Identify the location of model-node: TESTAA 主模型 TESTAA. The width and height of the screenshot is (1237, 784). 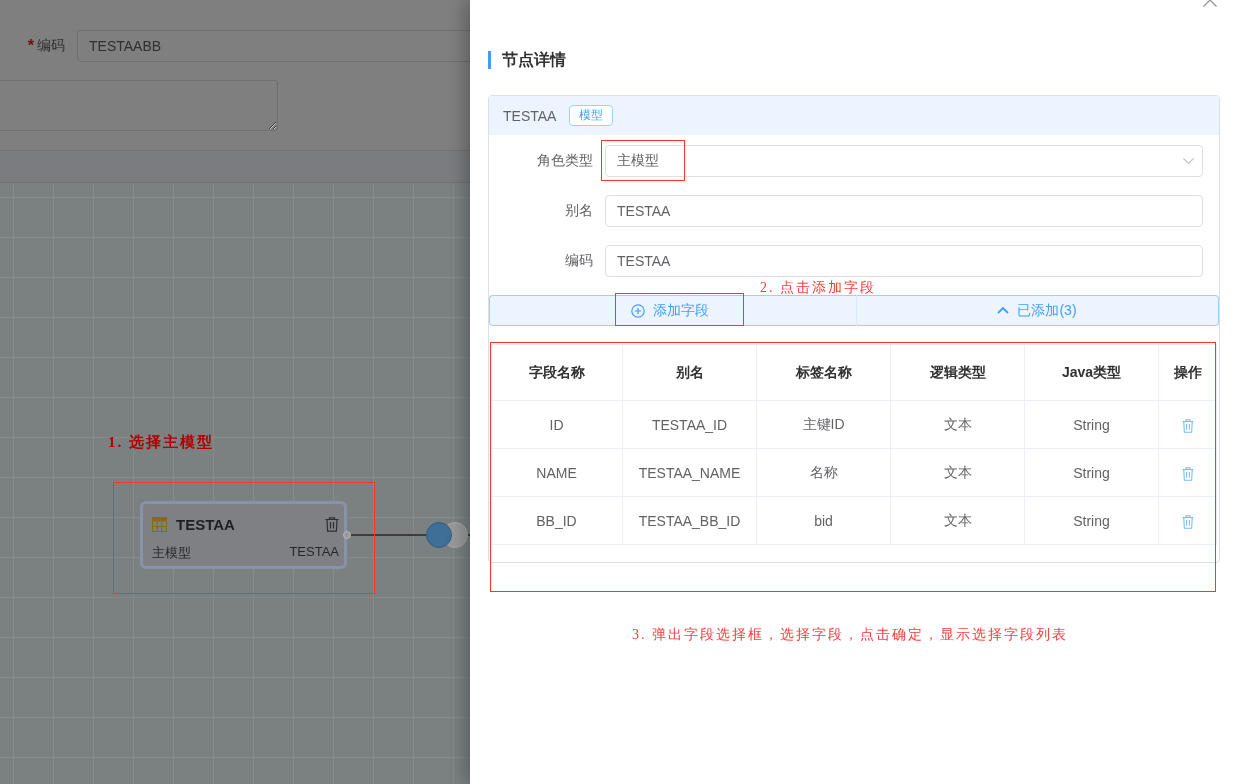
(243, 535).